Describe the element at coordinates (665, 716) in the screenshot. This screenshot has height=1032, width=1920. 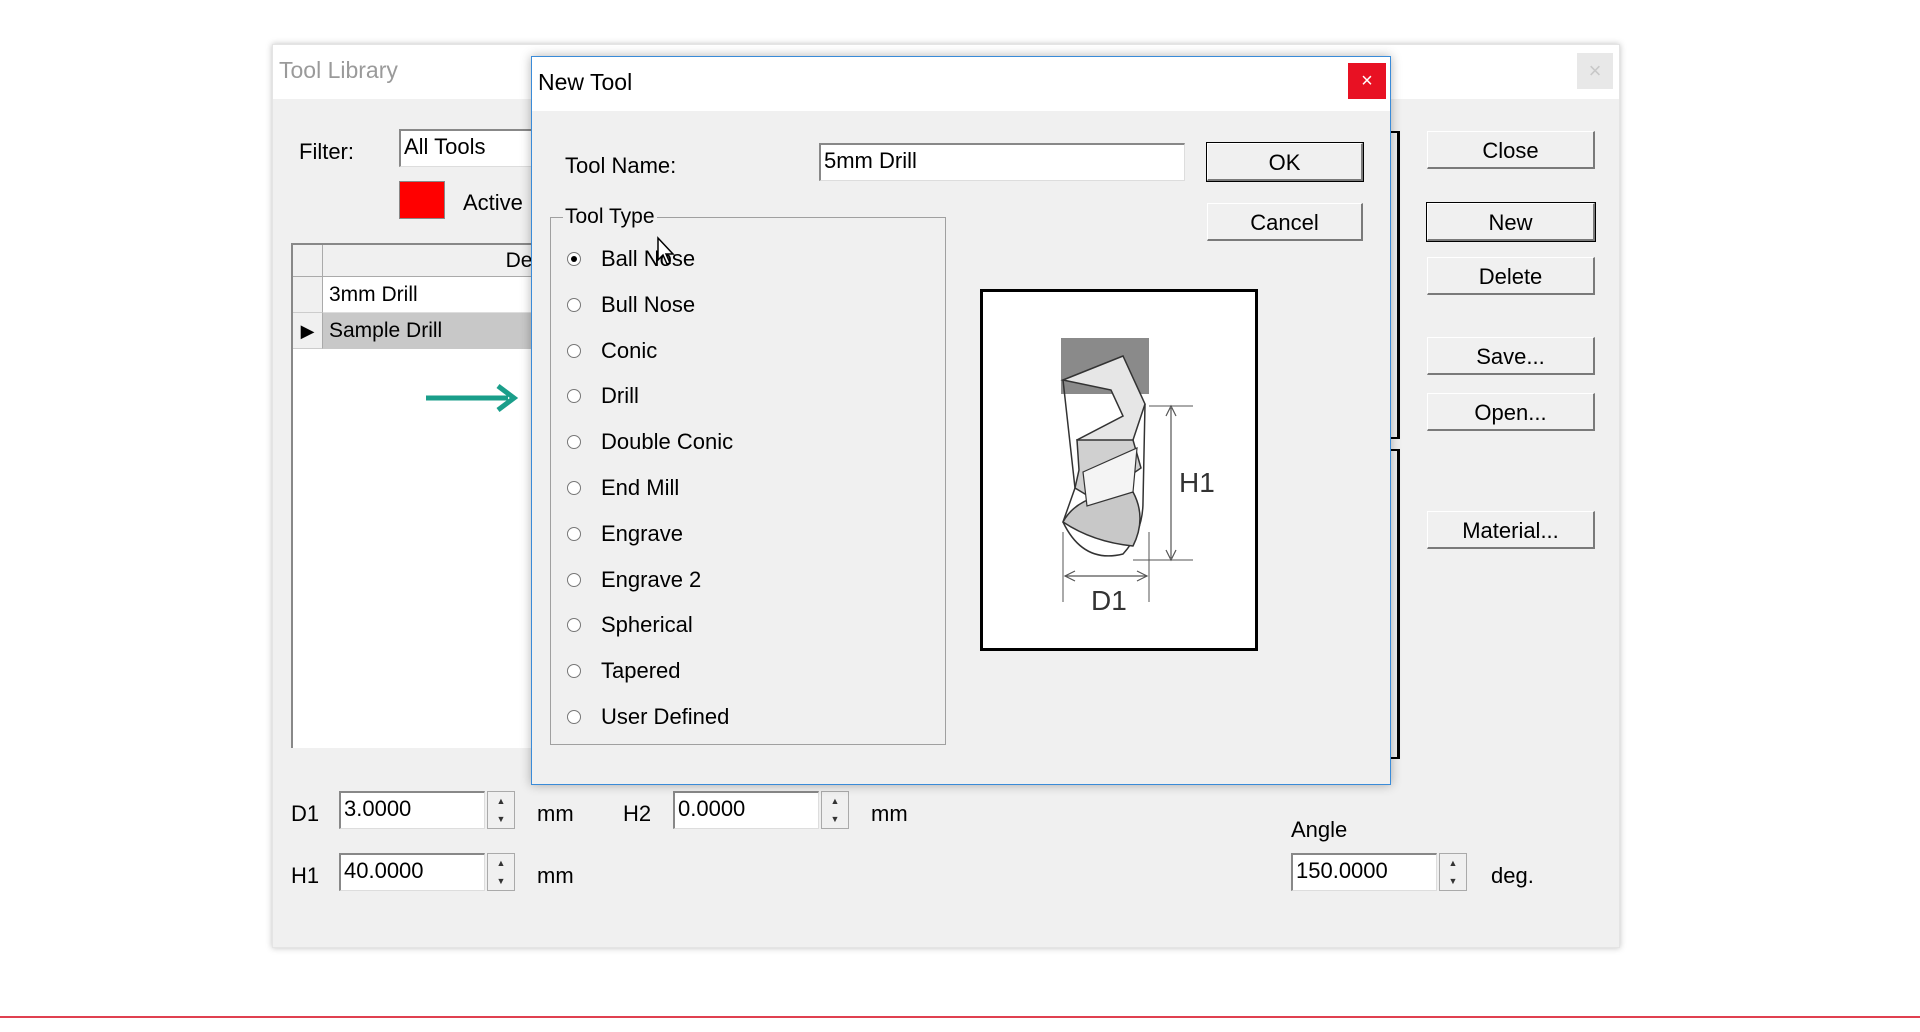
I see `radio-label: User Defined` at that location.